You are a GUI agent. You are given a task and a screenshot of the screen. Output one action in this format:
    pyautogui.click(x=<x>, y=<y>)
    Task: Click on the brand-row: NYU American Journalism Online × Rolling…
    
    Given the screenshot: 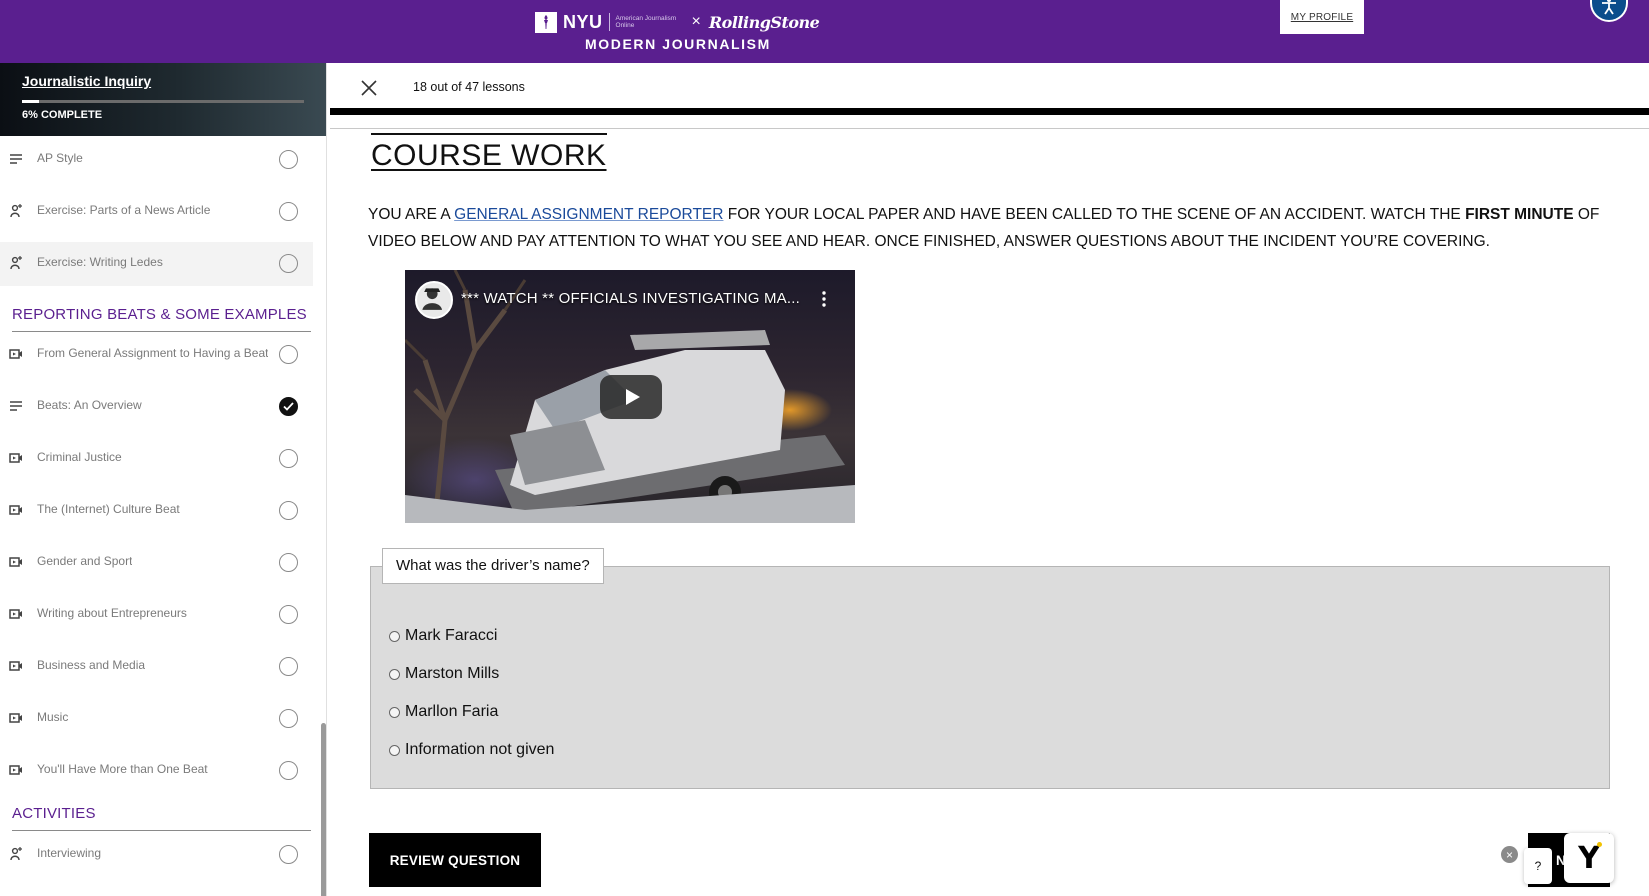 What is the action you would take?
    pyautogui.click(x=677, y=22)
    